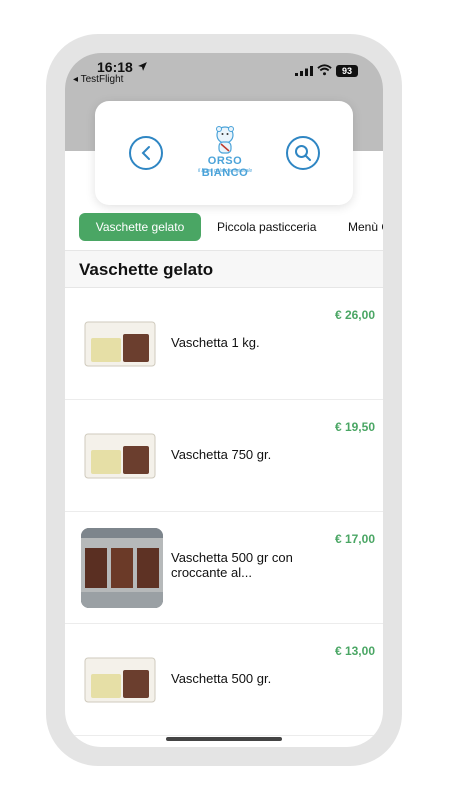 This screenshot has height=800, width=450. Describe the element at coordinates (354, 651) in the screenshot. I see `product-price: € 13,00` at that location.